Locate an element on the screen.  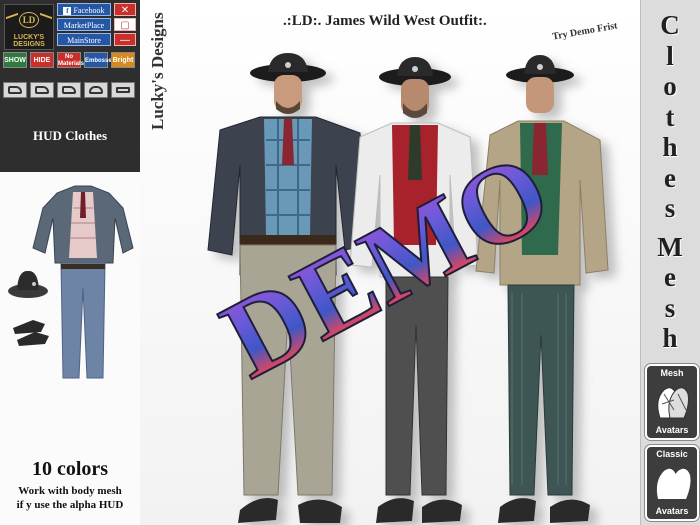
clothes-mesh-vertical-text: C l o t h e s M e s h is located at coordinates (670, 181).